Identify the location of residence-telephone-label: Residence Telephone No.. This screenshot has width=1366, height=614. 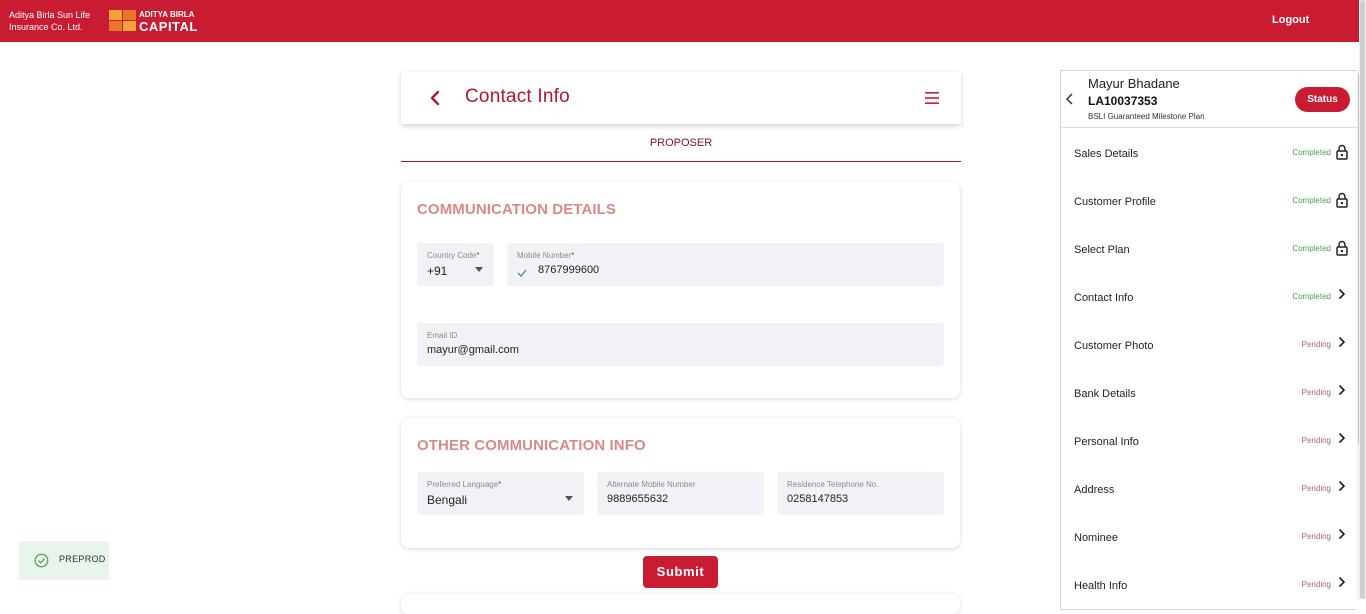
(833, 484).